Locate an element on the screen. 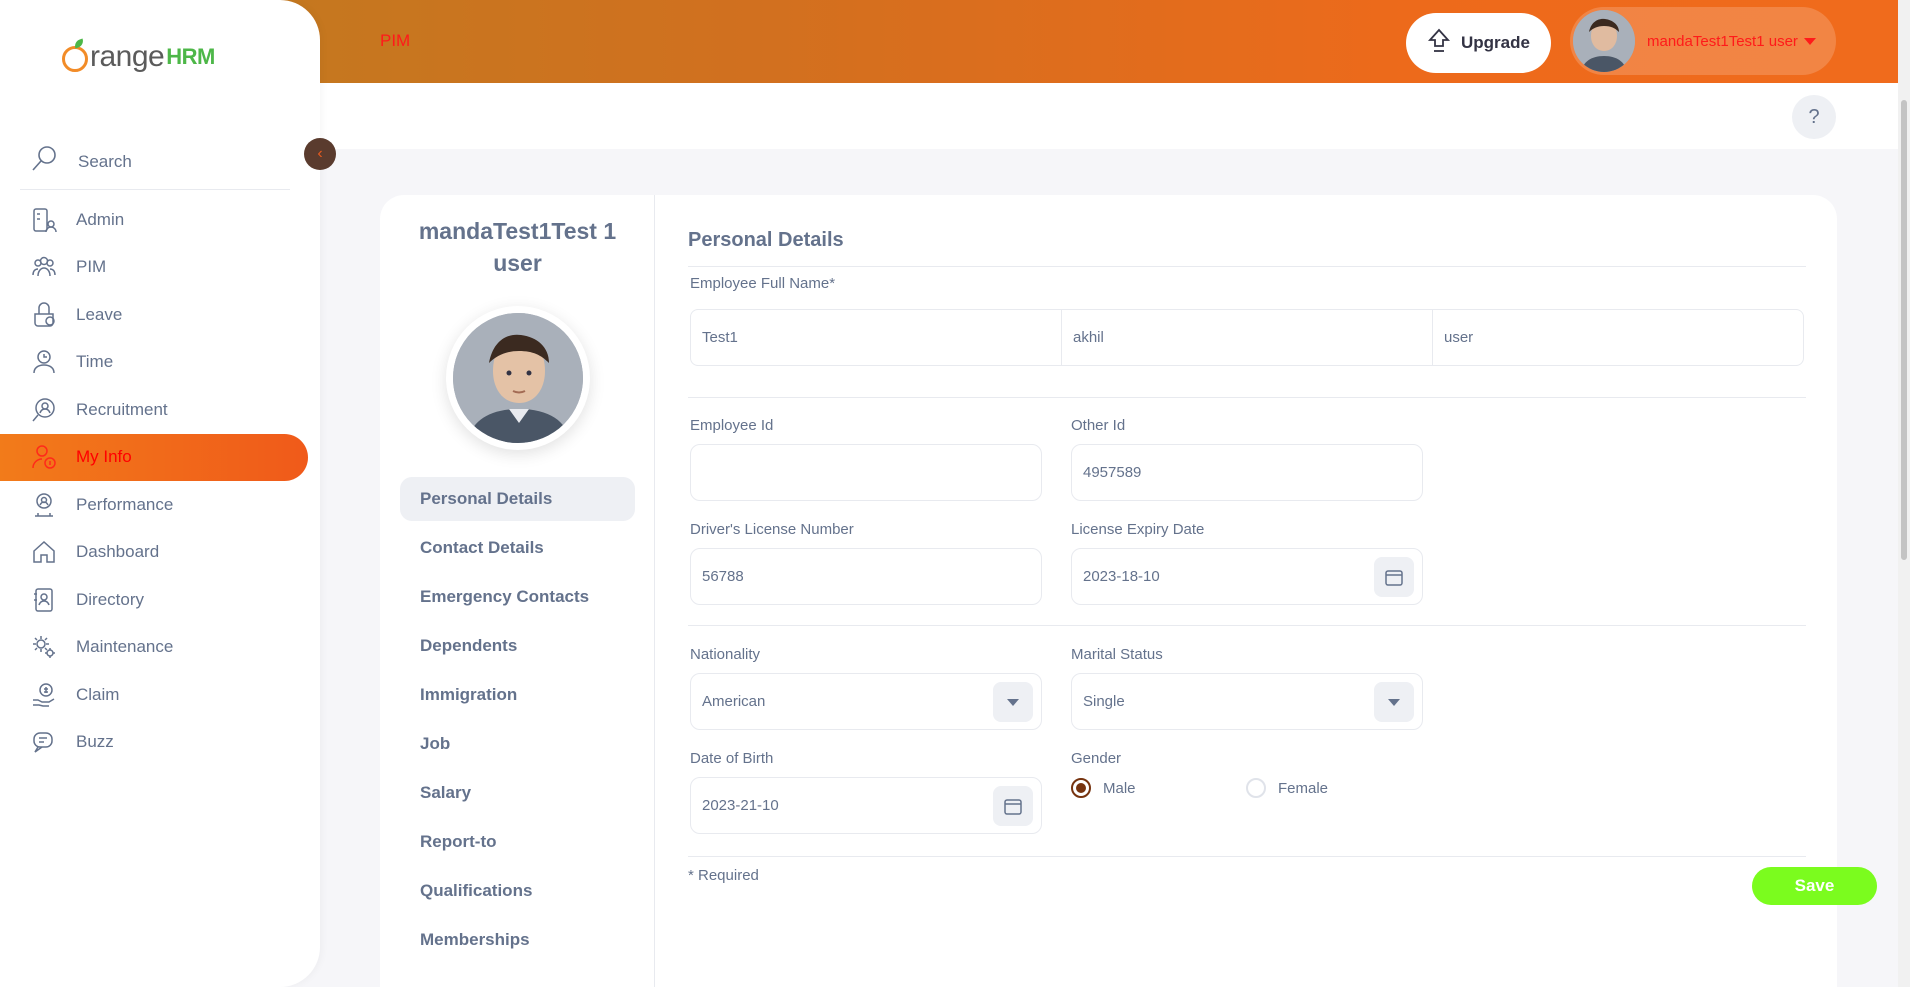  radio-unchecked-icon is located at coordinates (1256, 788).